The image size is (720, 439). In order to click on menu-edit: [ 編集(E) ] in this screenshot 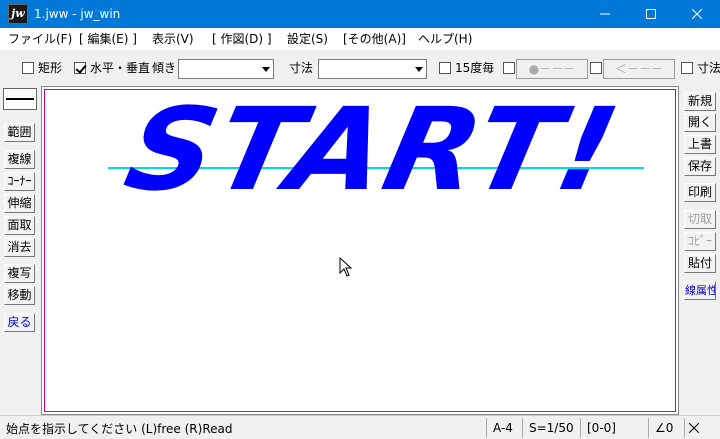, I will do `click(108, 39)`.